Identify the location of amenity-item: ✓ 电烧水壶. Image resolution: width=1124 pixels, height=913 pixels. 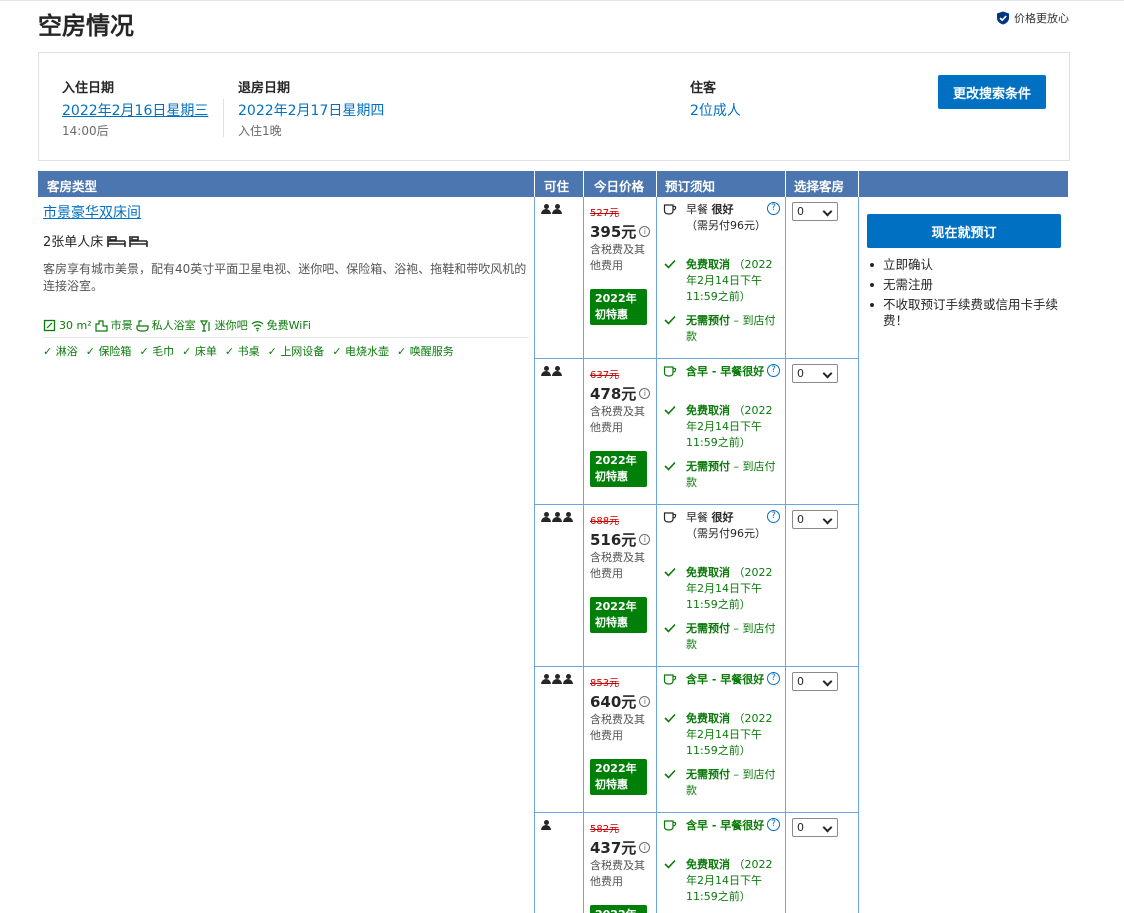
(361, 351).